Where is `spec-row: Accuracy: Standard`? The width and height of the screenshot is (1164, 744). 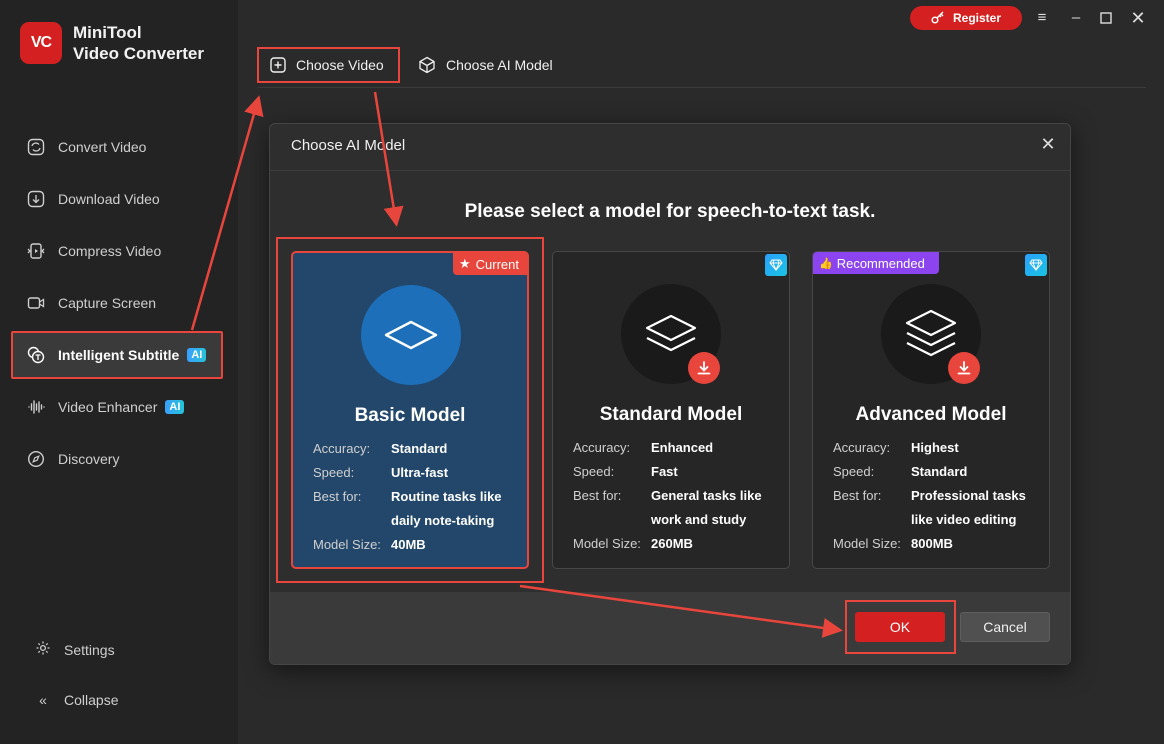 spec-row: Accuracy: Standard is located at coordinates (415, 449).